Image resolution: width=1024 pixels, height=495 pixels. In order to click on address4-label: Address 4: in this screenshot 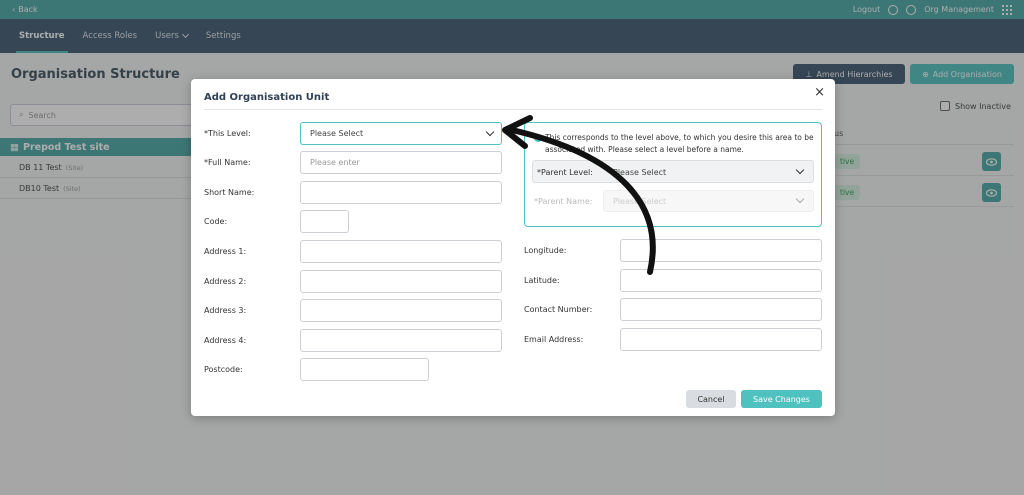, I will do `click(225, 340)`.